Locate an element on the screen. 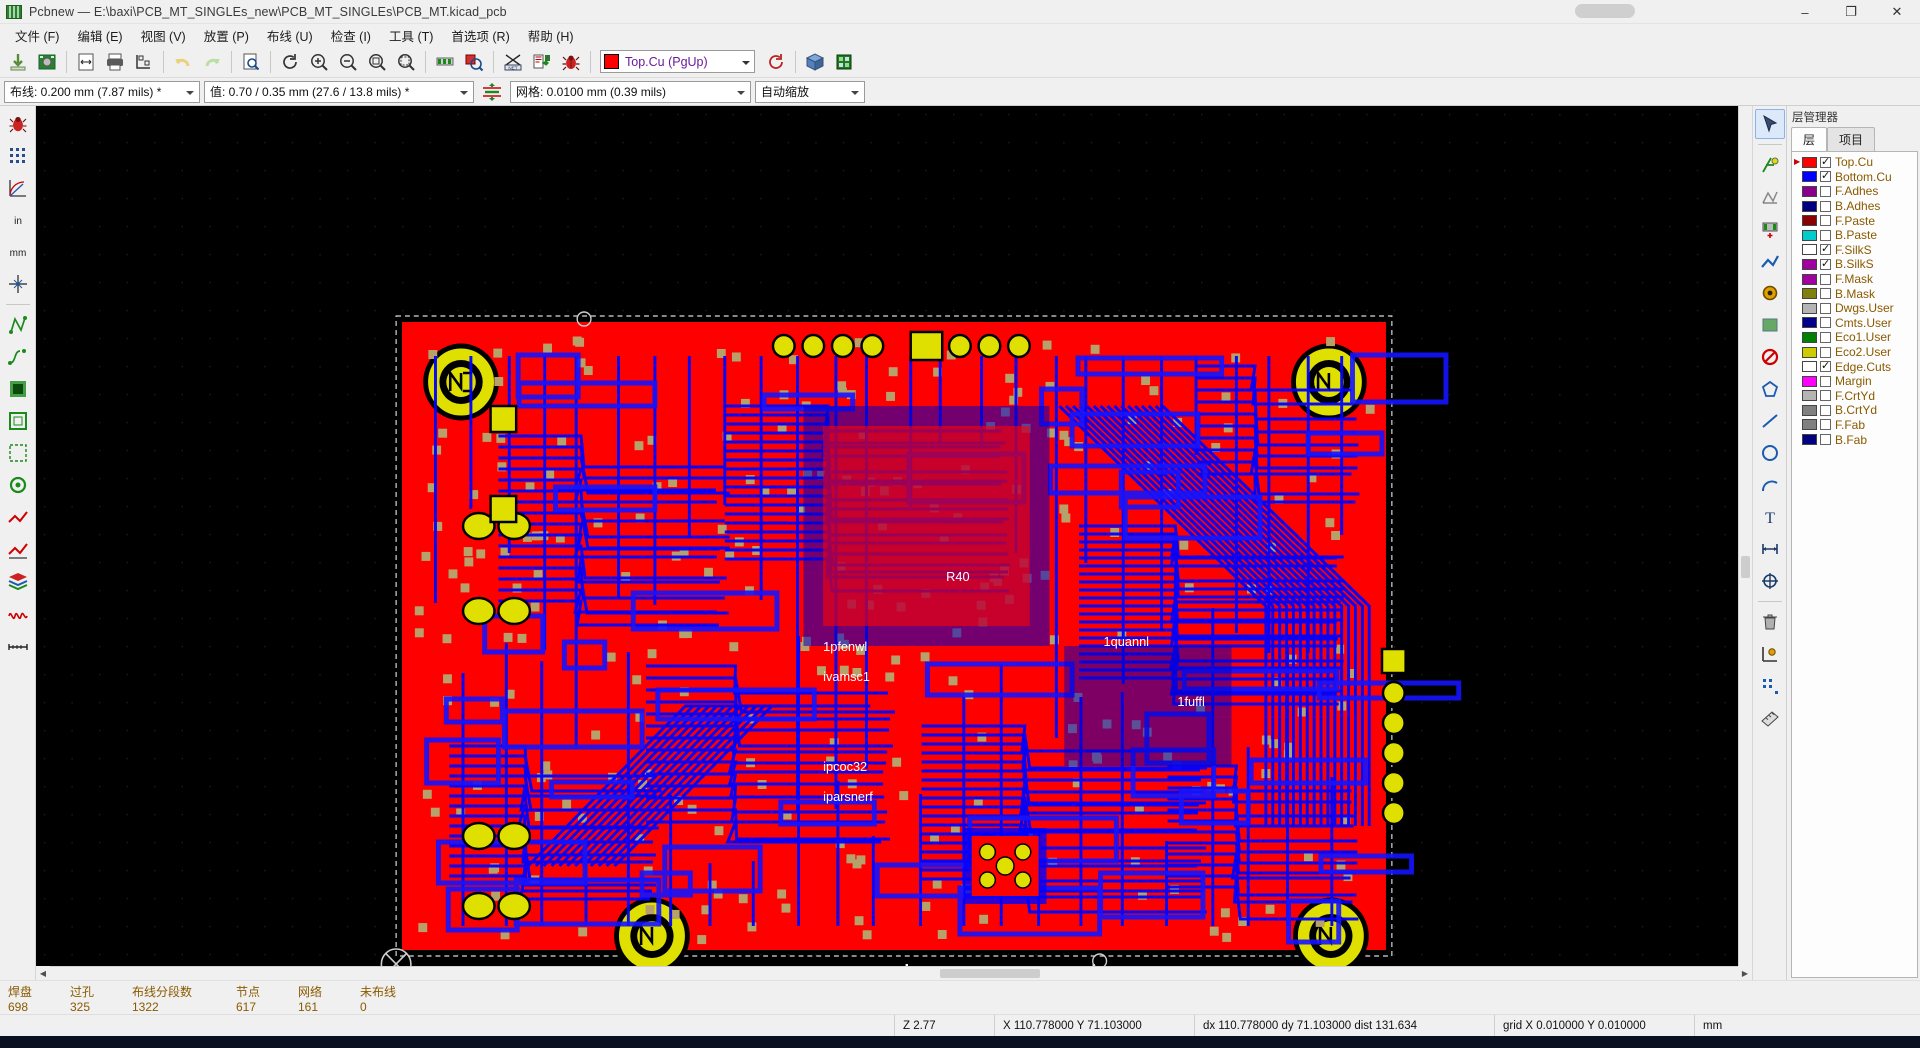  window-drag-grip is located at coordinates (1605, 11).